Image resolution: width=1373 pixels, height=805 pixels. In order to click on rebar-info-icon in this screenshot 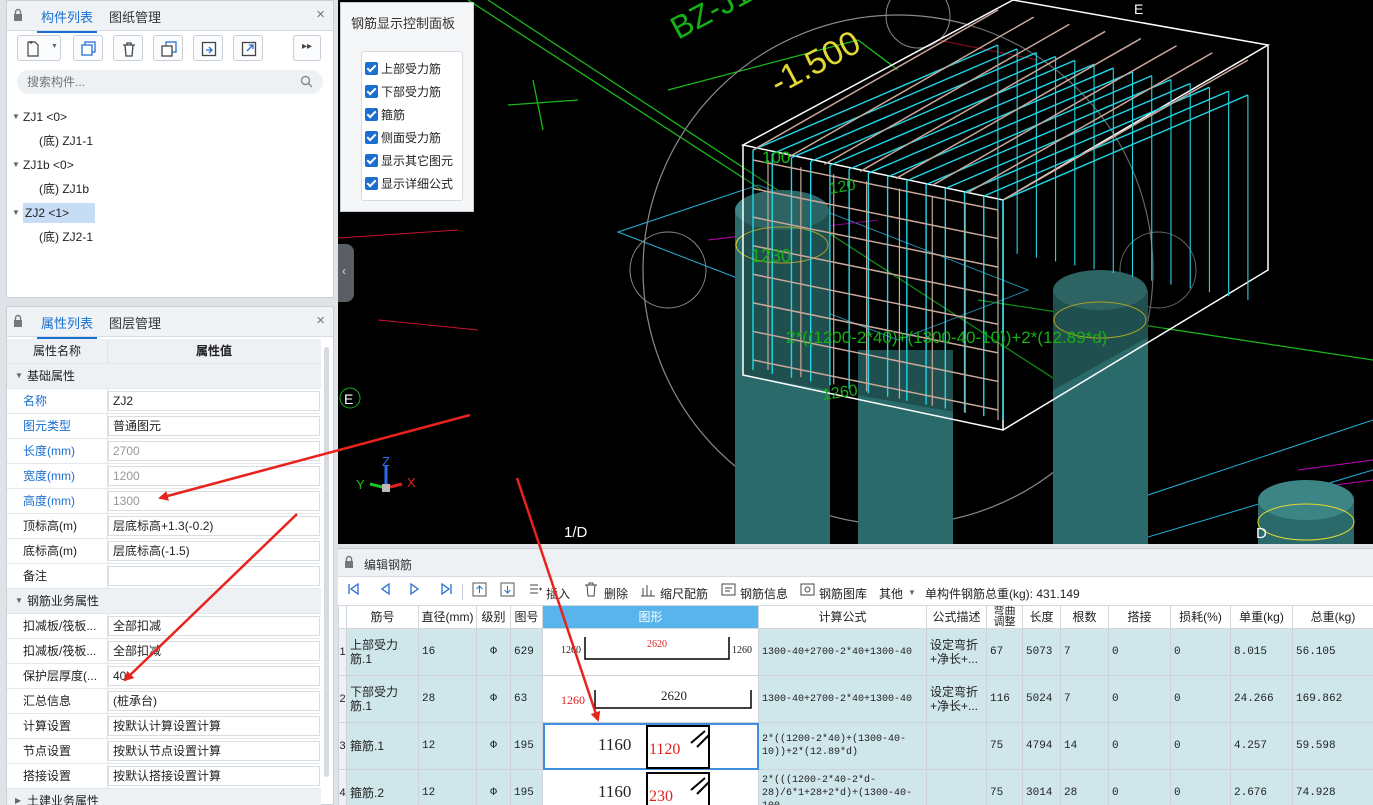, I will do `click(728, 589)`.